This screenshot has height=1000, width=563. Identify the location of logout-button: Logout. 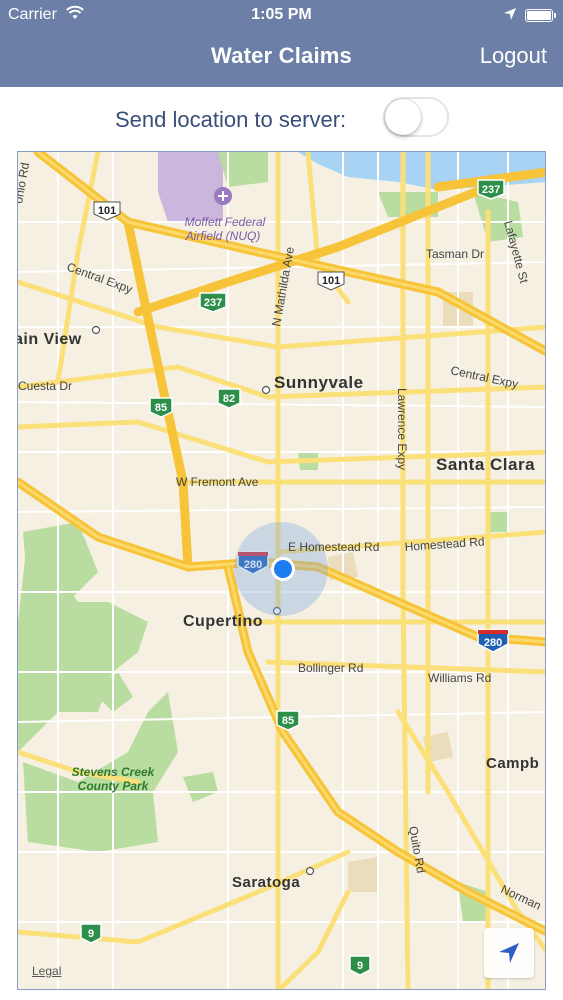
(513, 56).